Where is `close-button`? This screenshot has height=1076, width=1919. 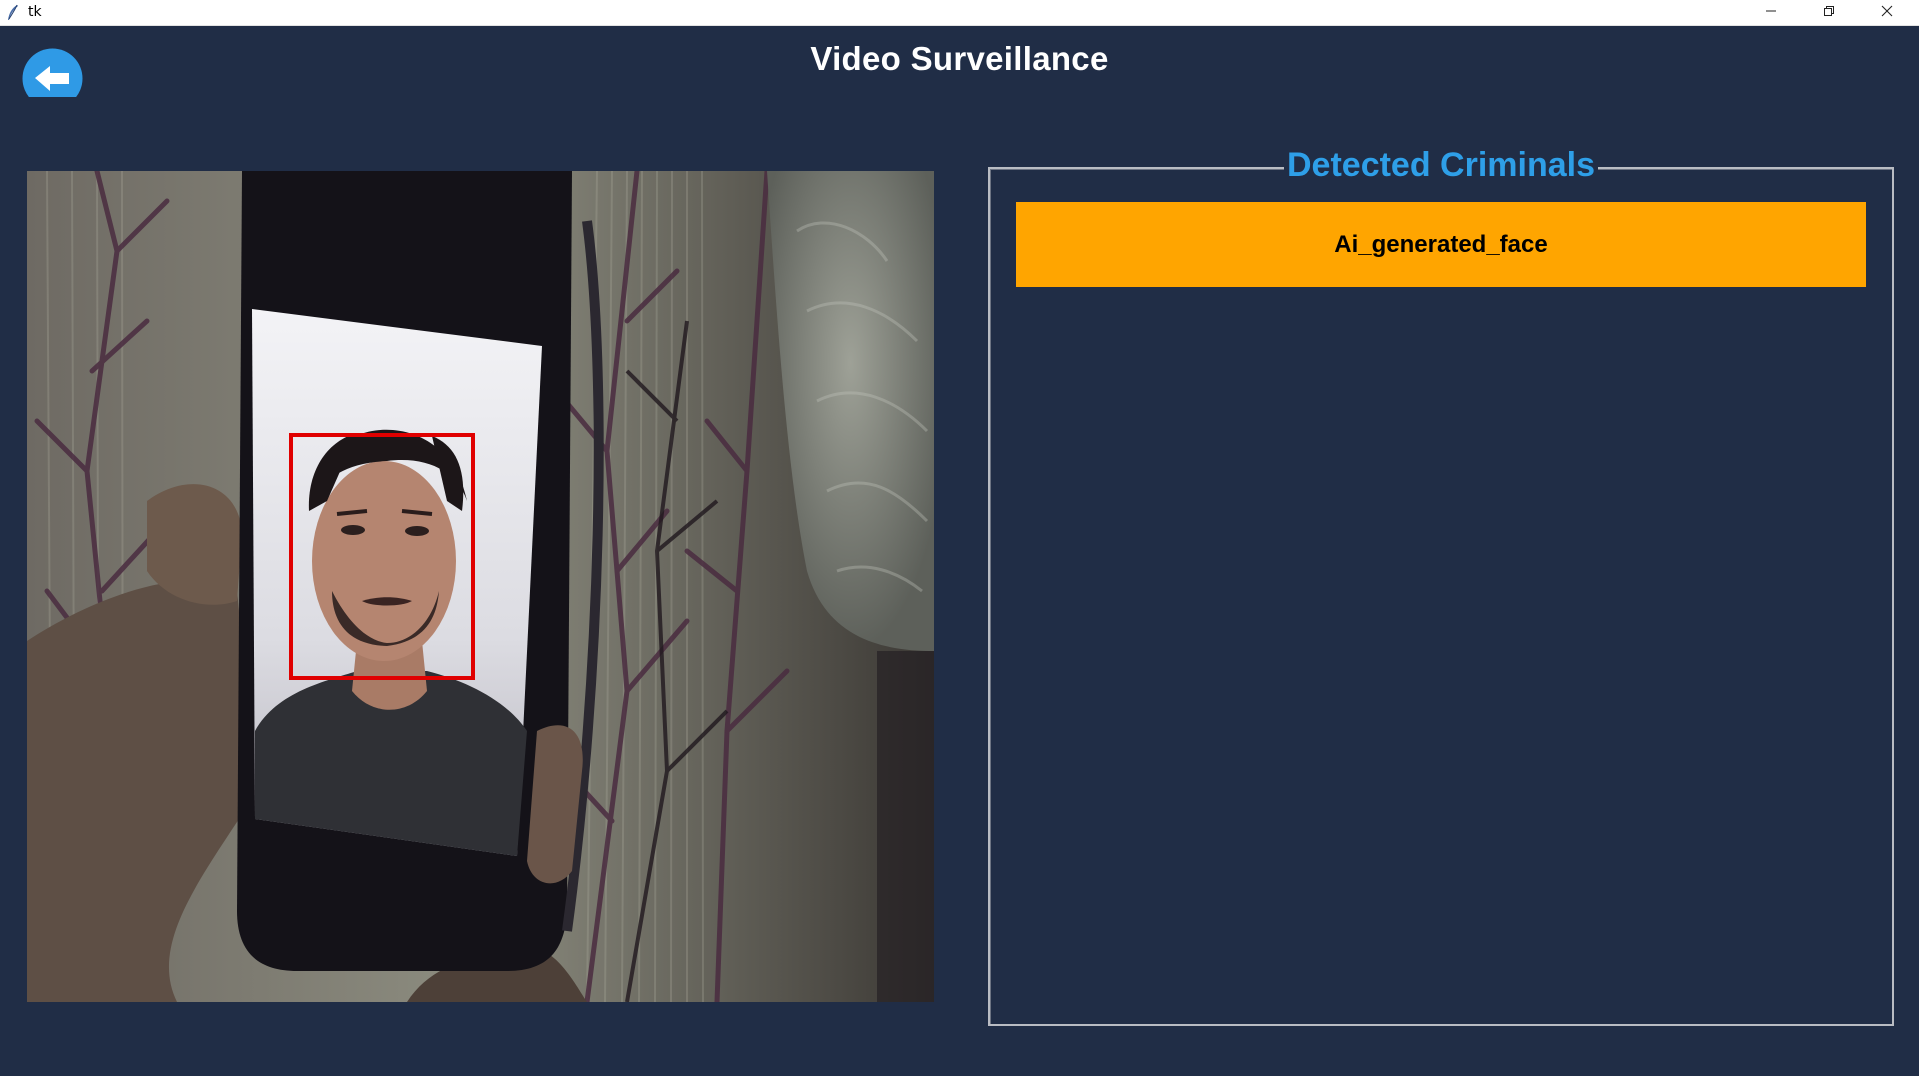
close-button is located at coordinates (1887, 13).